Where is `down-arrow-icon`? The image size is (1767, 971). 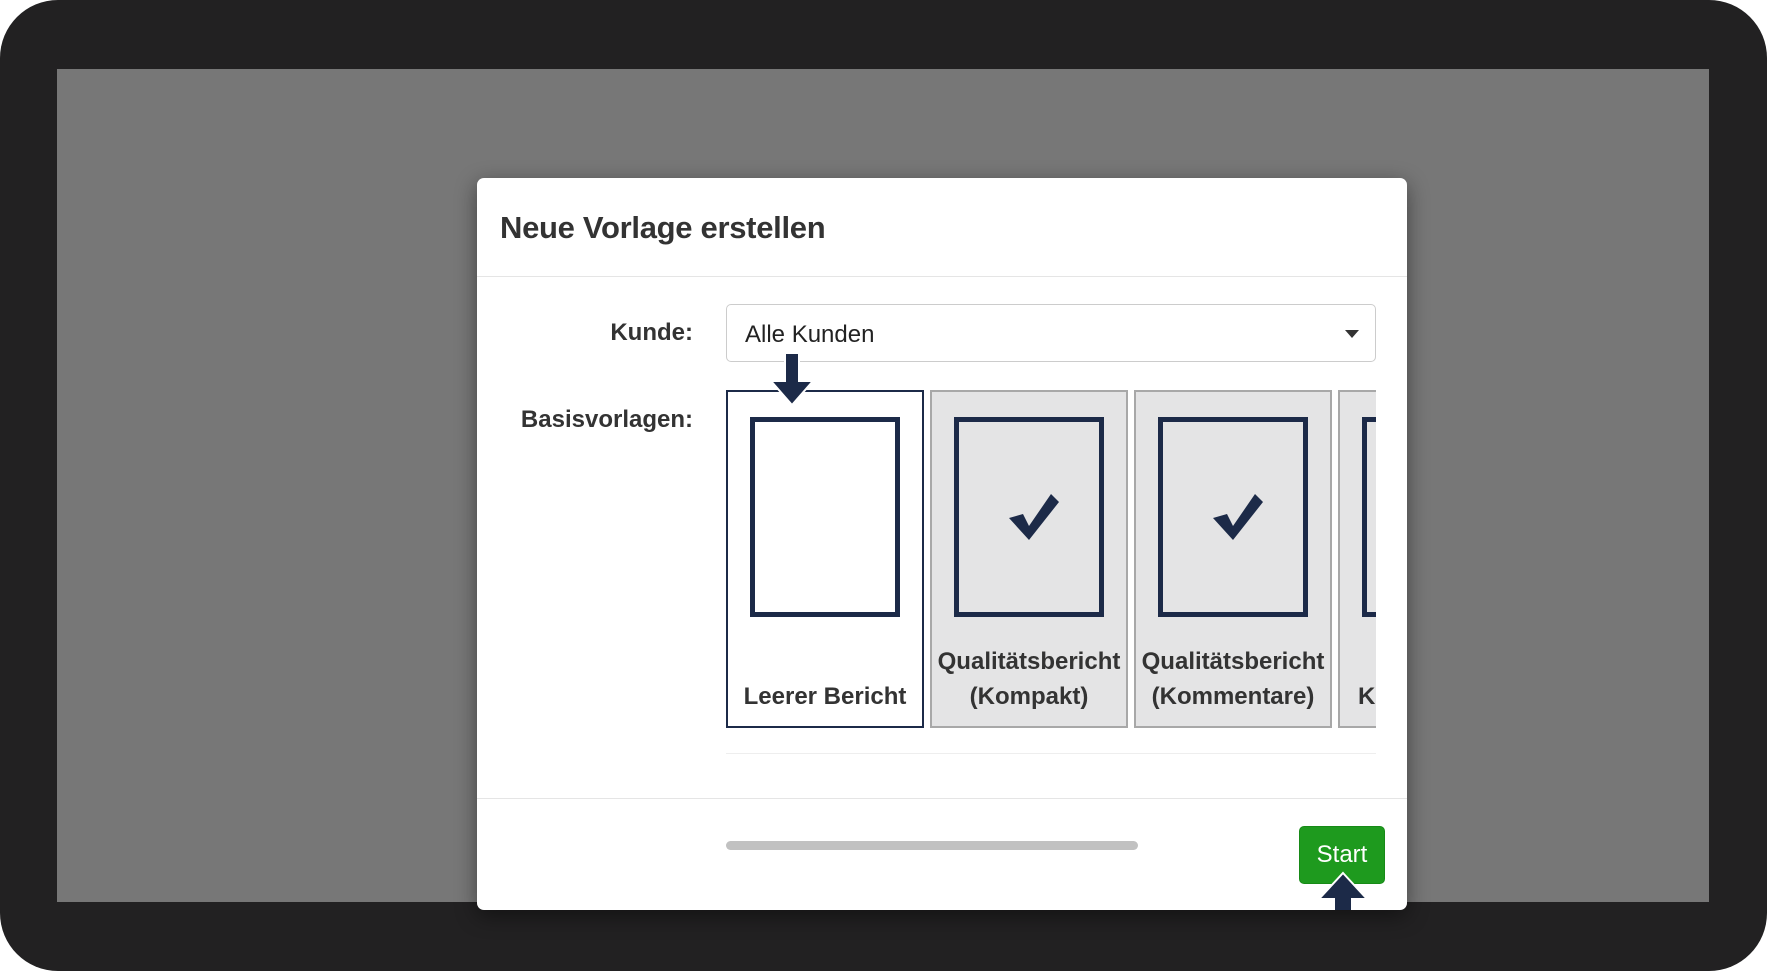
down-arrow-icon is located at coordinates (792, 379).